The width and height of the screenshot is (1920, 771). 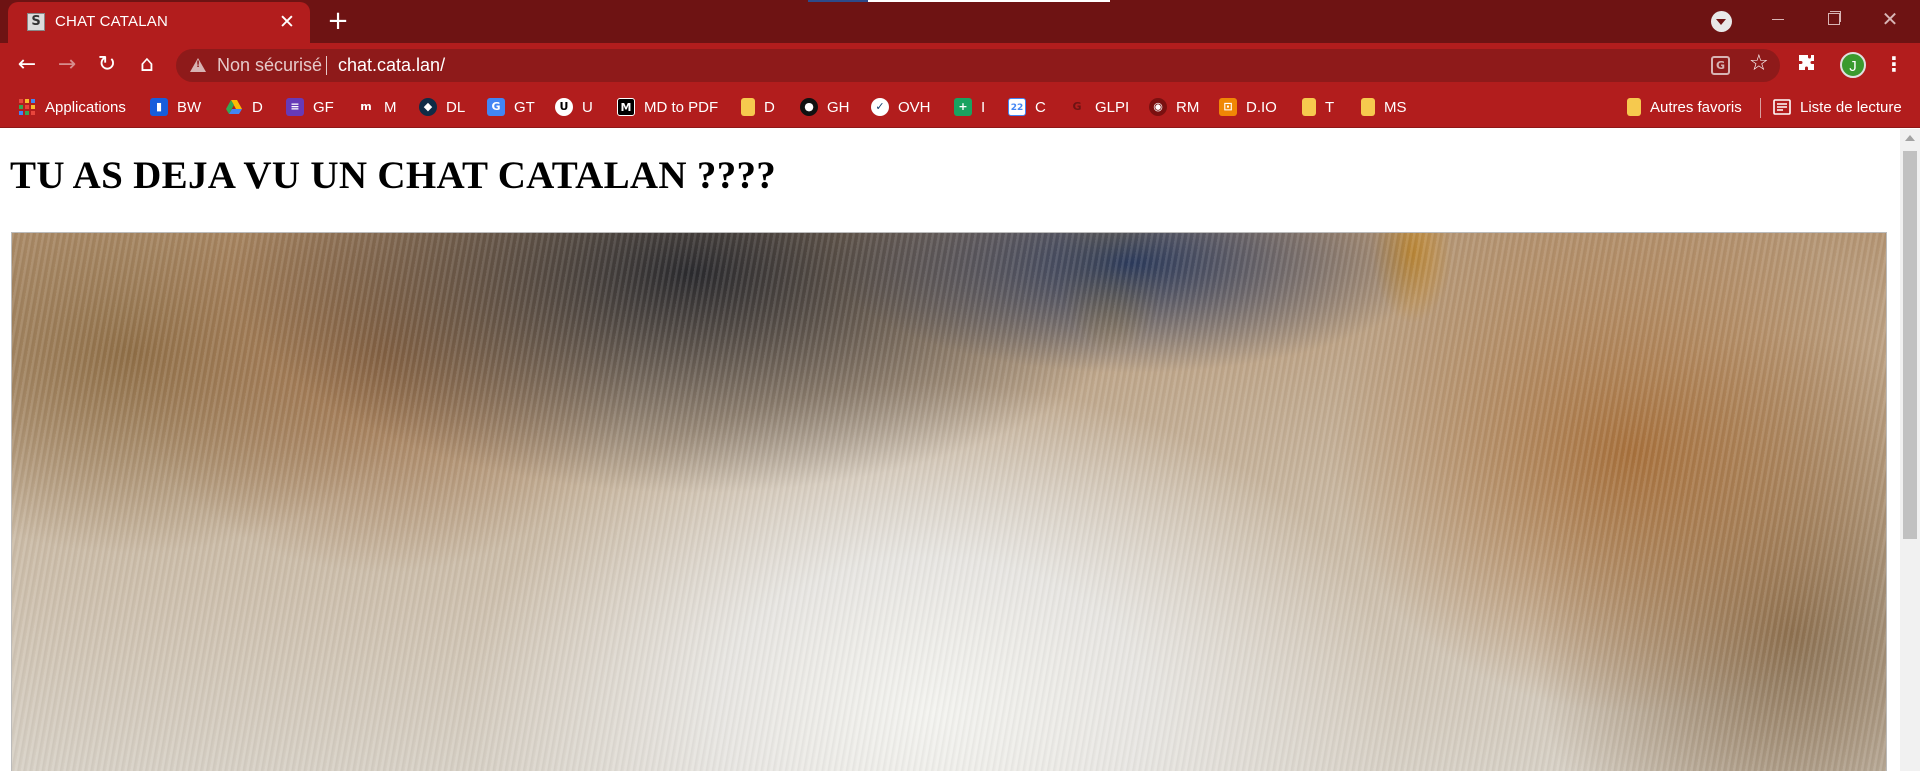 I want to click on bookmarks-divider, so click(x=1760, y=108).